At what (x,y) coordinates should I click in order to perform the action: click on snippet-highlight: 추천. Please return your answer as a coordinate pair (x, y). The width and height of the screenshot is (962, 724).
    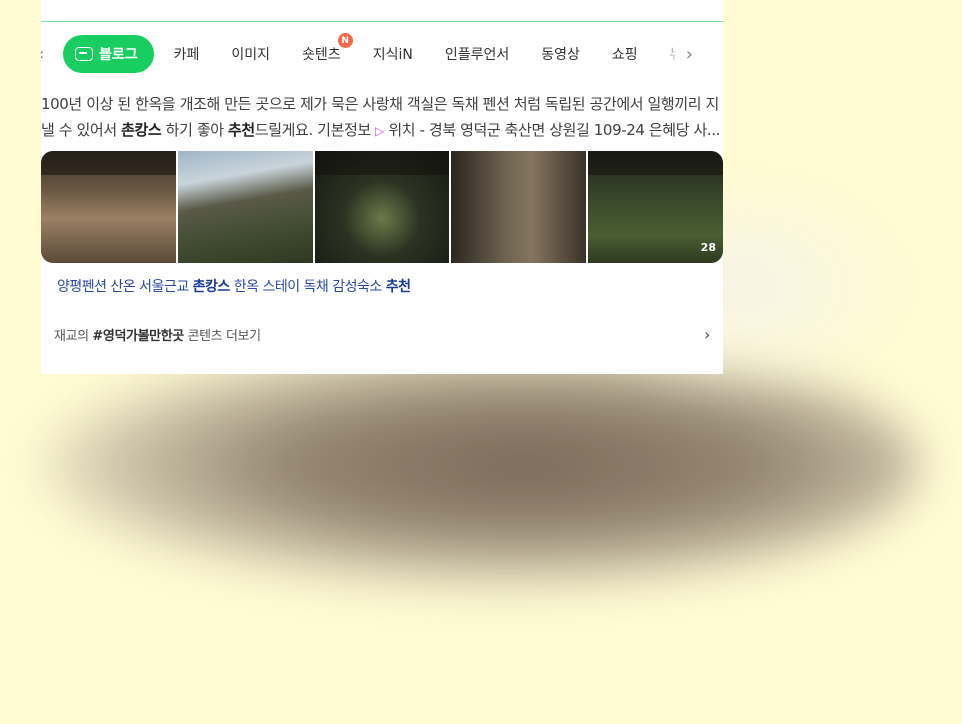
    Looking at the image, I should click on (241, 130).